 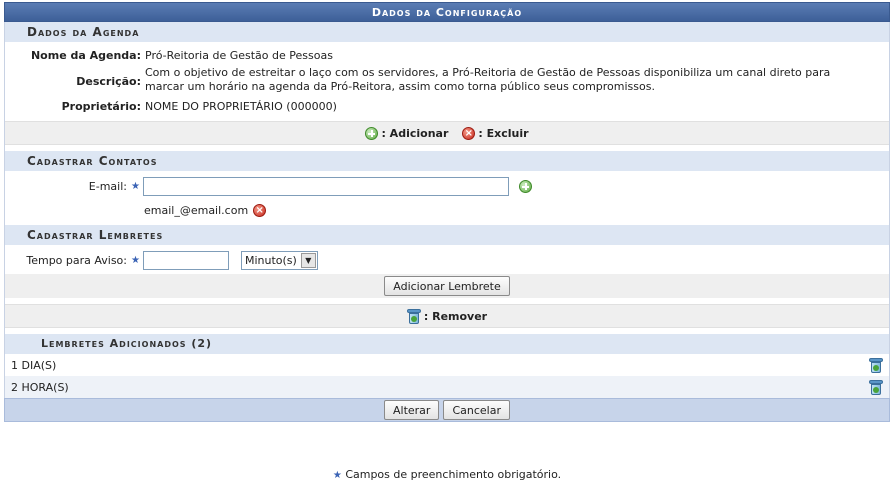 What do you see at coordinates (447, 286) in the screenshot?
I see `add-reminder-button: Adicionar Lembrete` at bounding box center [447, 286].